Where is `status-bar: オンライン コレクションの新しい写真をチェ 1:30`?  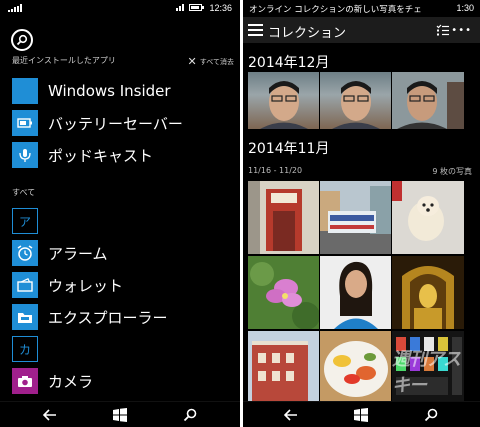
status-bar: オンライン コレクションの新しい写真をチェ 1:30 is located at coordinates (361, 9).